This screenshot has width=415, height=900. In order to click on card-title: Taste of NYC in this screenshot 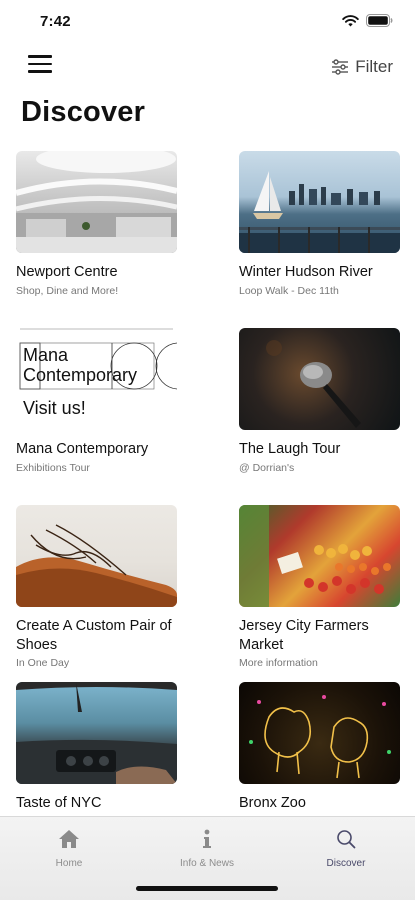, I will do `click(59, 803)`.